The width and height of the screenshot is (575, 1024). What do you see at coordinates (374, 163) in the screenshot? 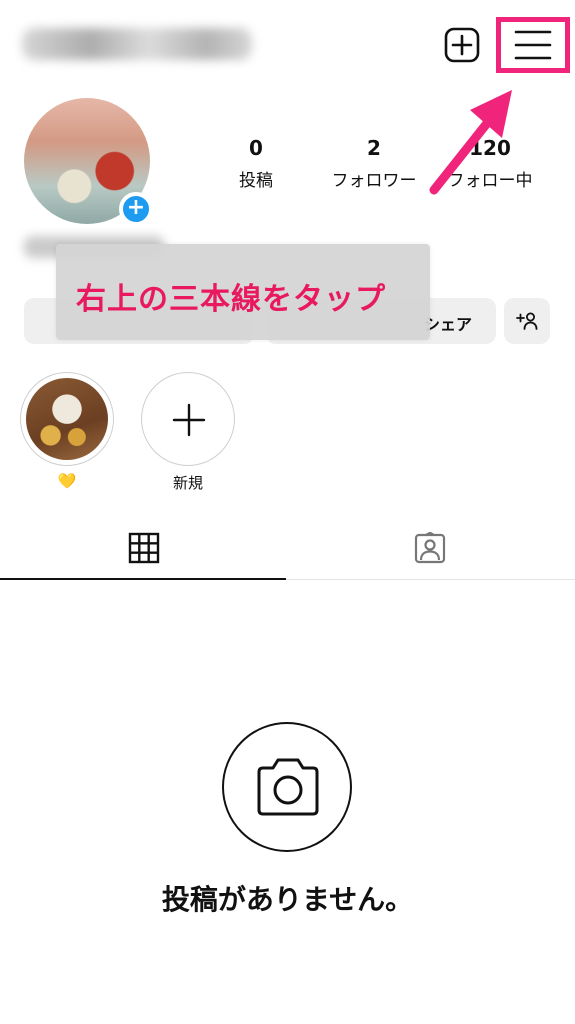
I see `stat-followers: 2 フォロワー` at bounding box center [374, 163].